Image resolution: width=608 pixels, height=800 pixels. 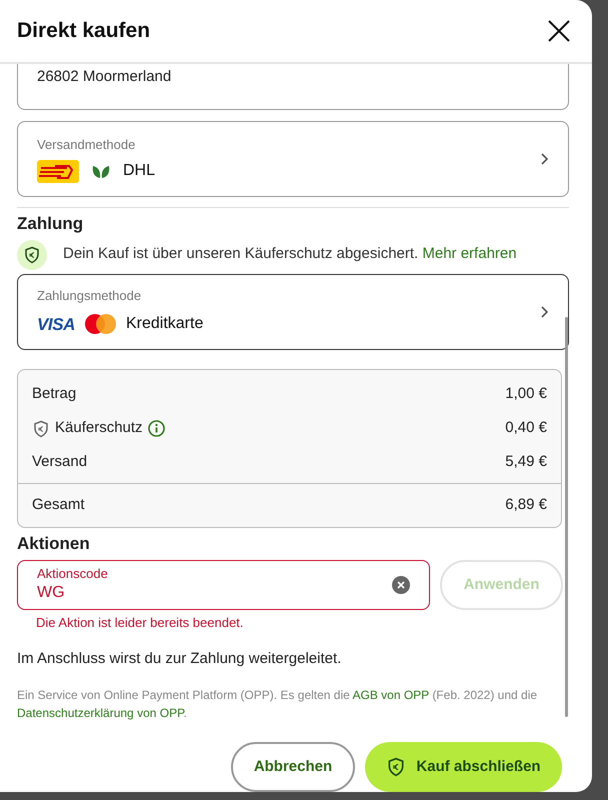 I want to click on shipping-value: DHL, so click(x=139, y=171).